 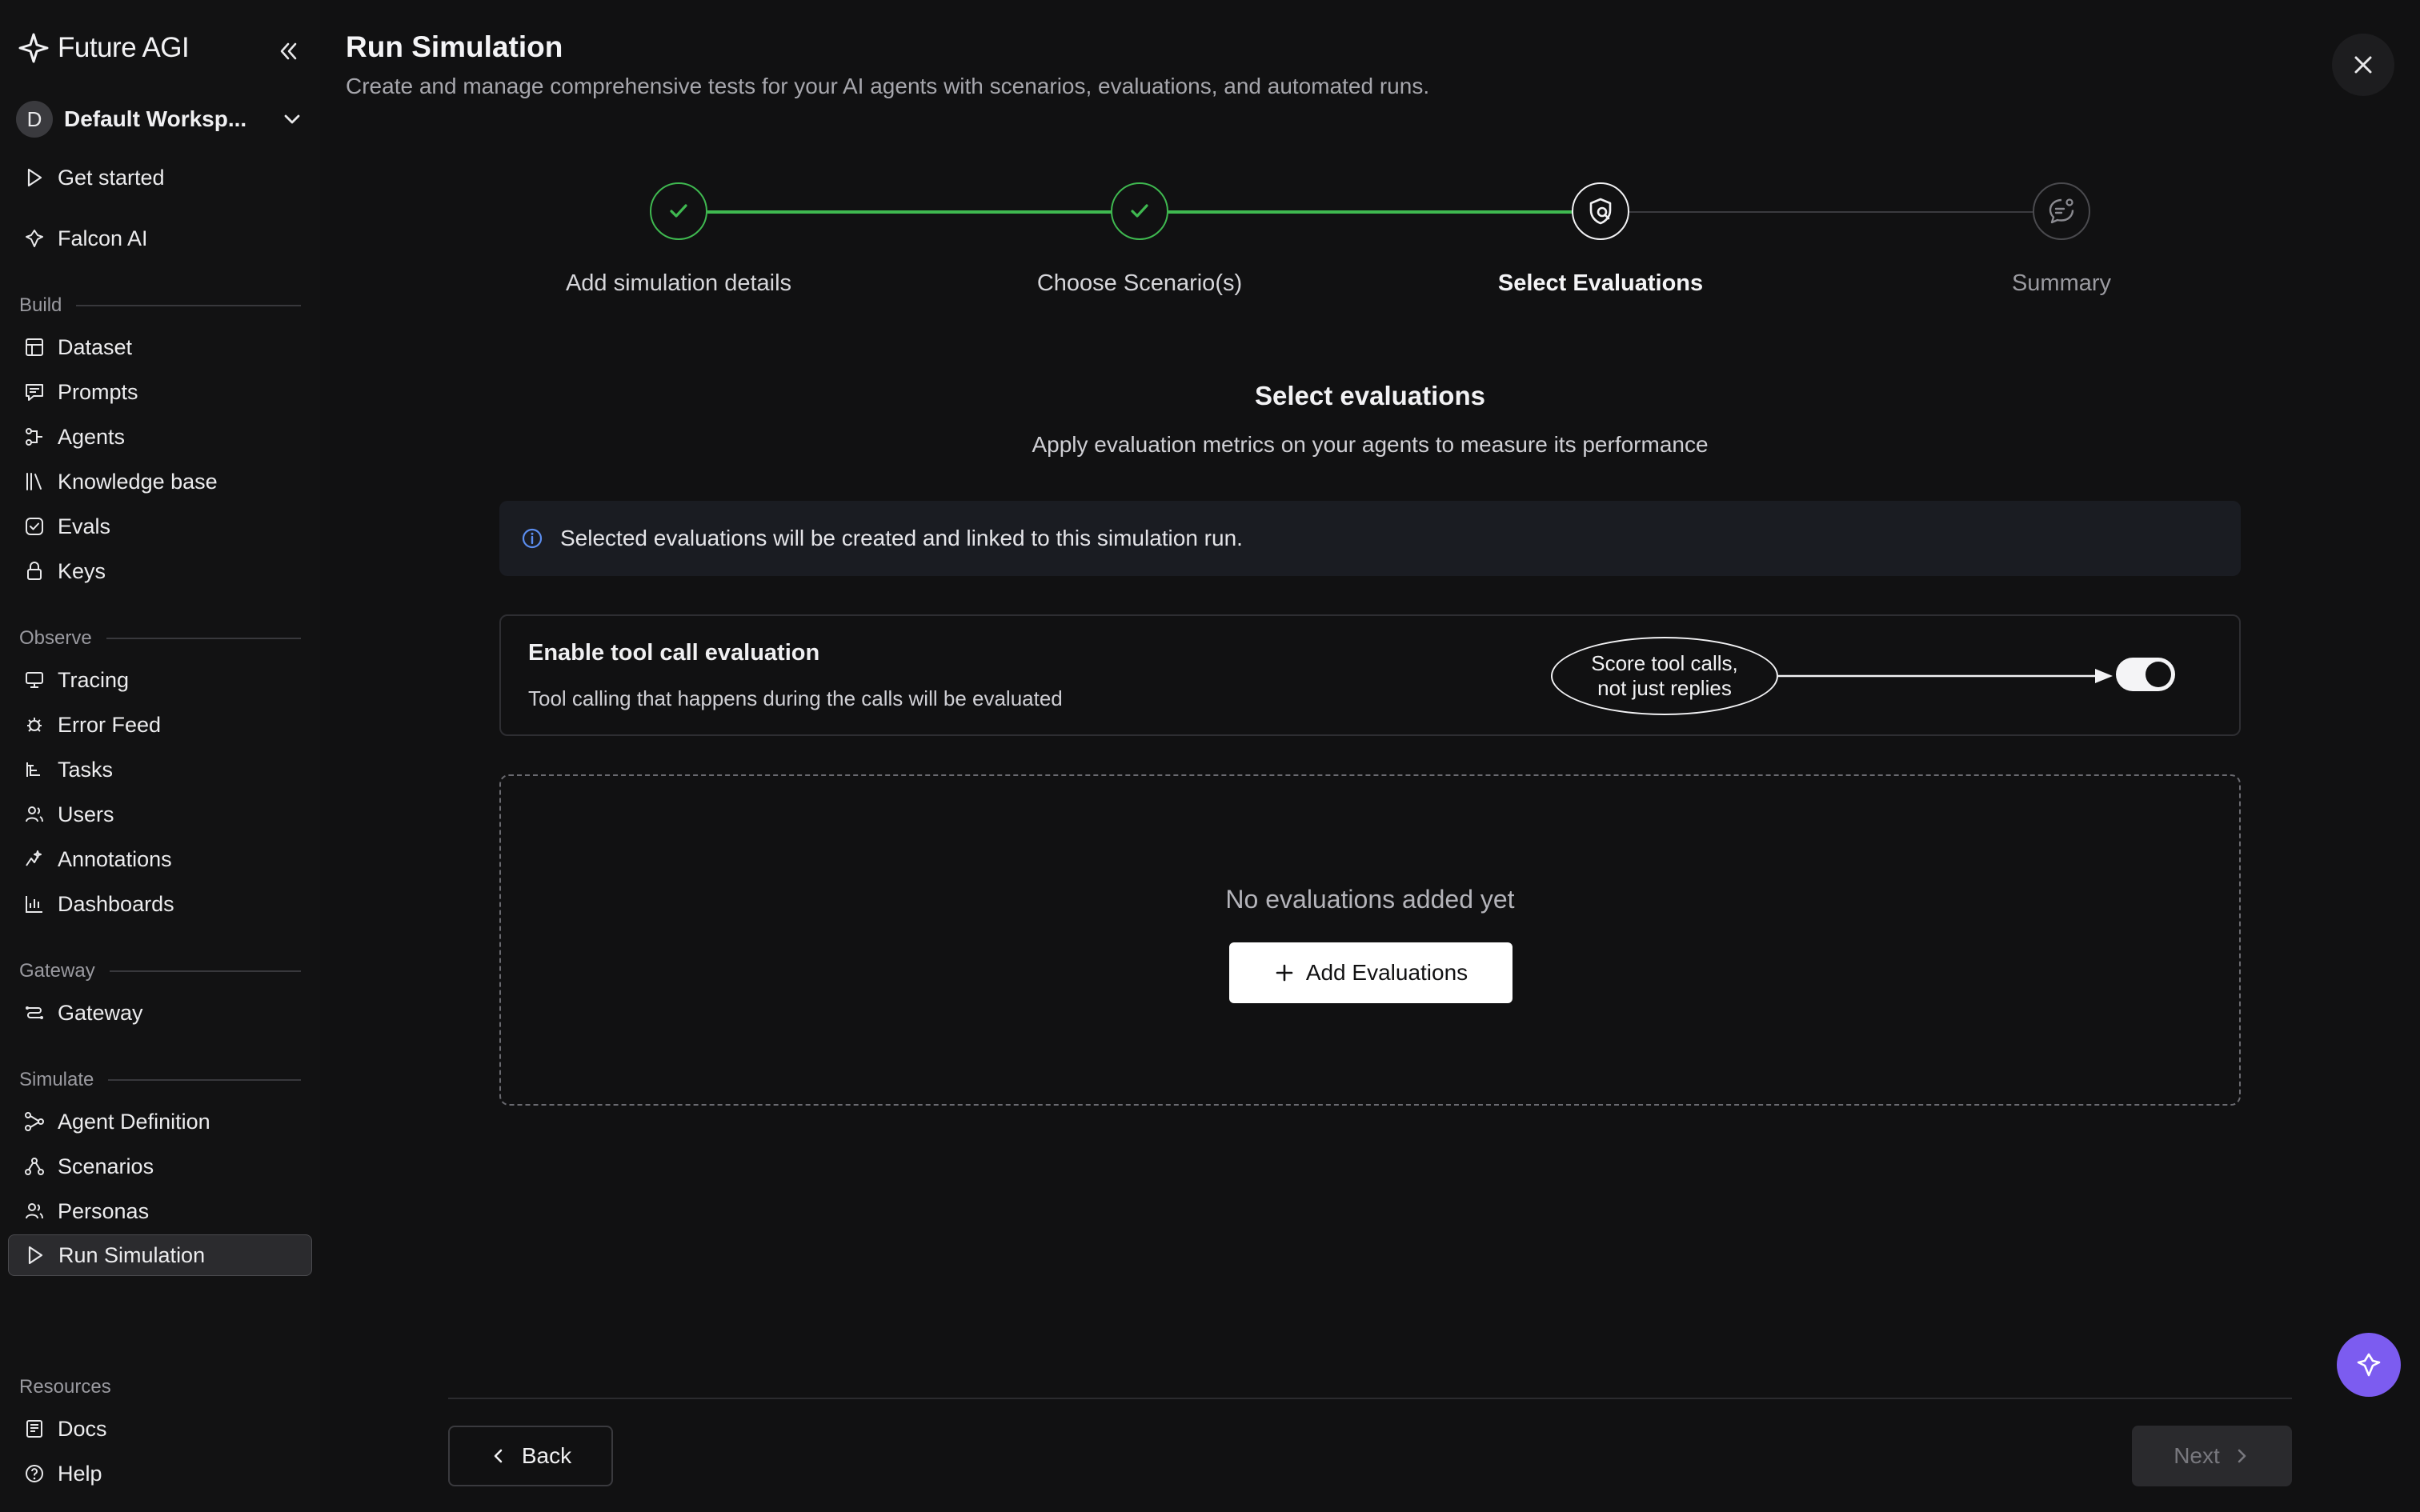 What do you see at coordinates (160, 1013) in the screenshot?
I see `nav-gateway: Gateway` at bounding box center [160, 1013].